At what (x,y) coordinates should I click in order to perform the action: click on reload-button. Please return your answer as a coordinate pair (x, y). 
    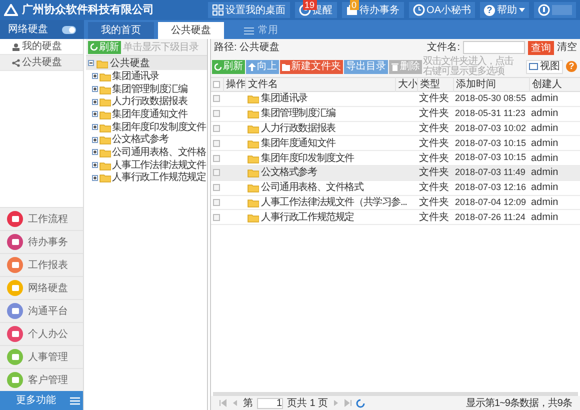
    Looking at the image, I should click on (361, 403).